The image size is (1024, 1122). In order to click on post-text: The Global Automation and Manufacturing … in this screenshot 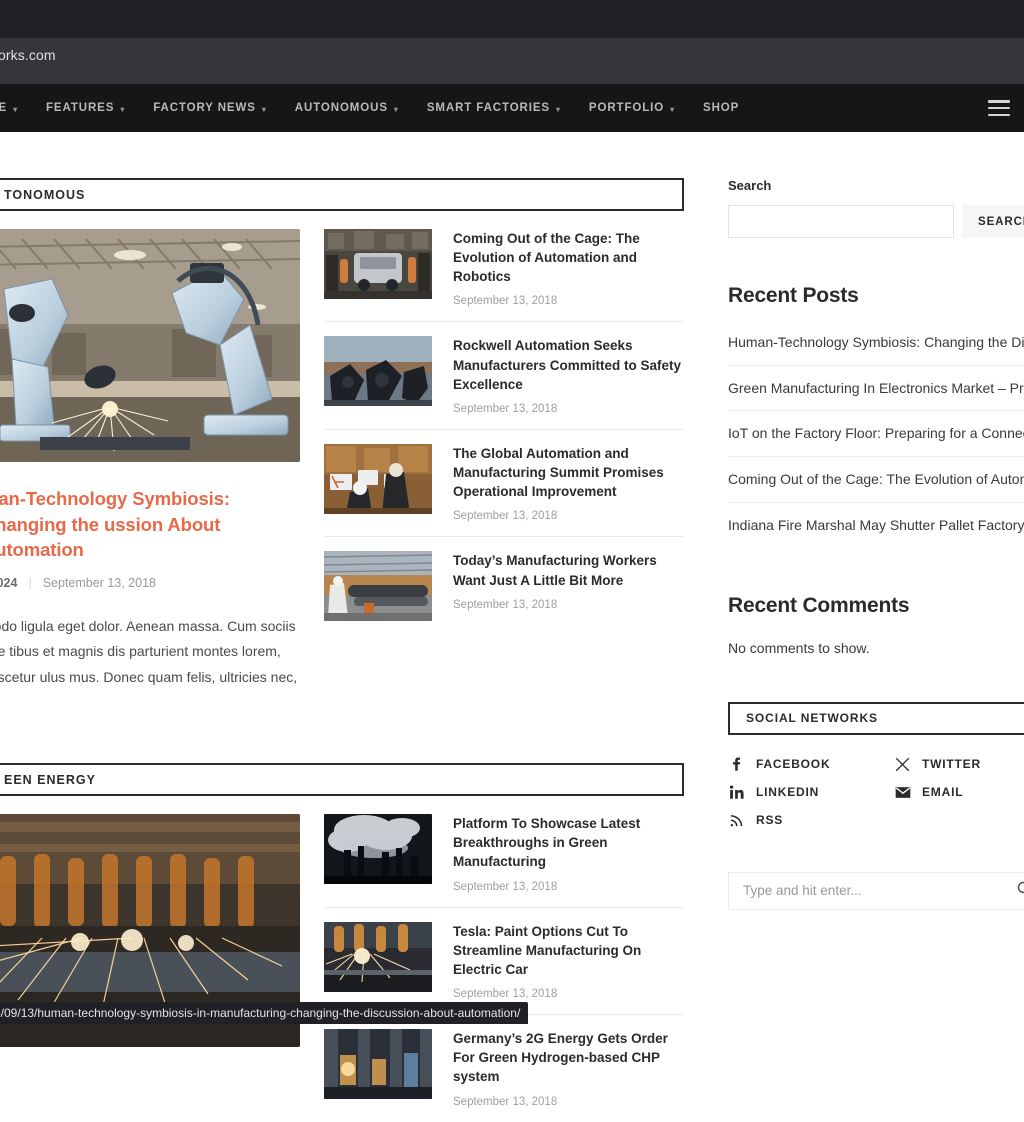, I will do `click(568, 483)`.